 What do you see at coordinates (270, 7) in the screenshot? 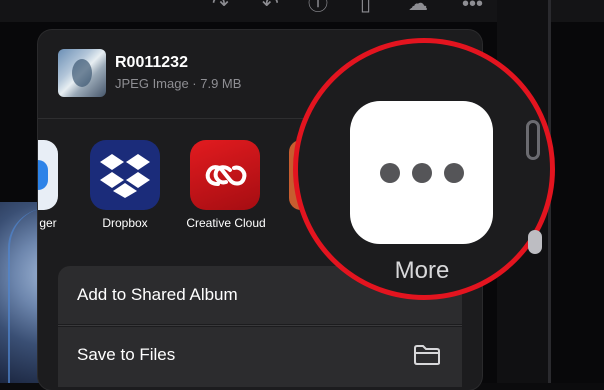
I see `undo-icon: ↶` at bounding box center [270, 7].